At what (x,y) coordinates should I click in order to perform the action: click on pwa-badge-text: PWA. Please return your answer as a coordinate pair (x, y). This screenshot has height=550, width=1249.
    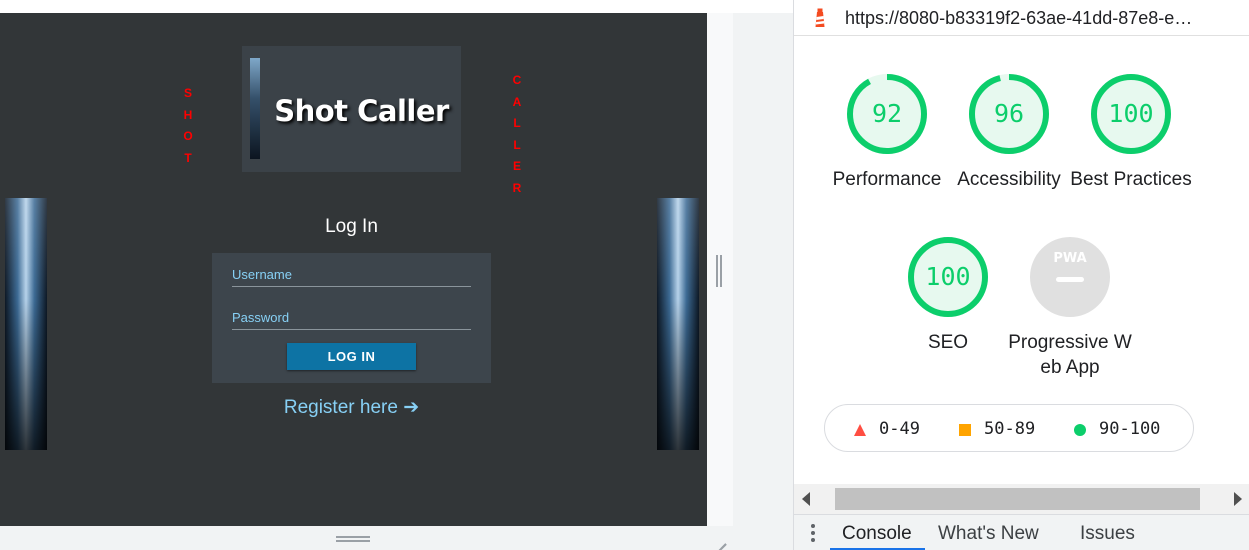
    Looking at the image, I should click on (1069, 258).